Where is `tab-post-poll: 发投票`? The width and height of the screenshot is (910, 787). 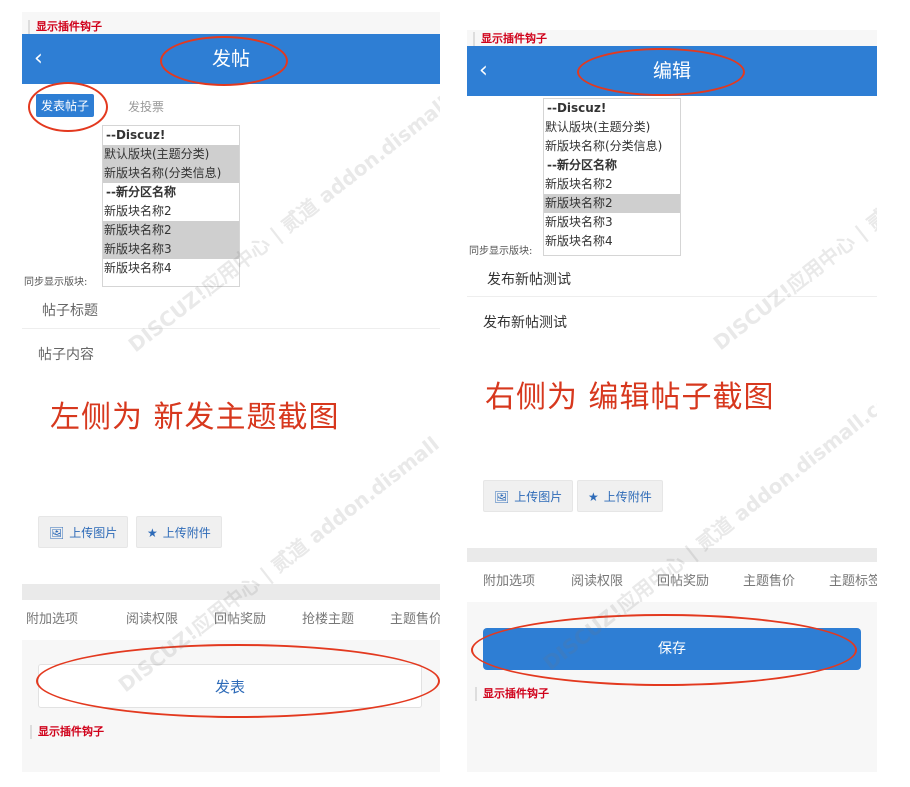
tab-post-poll: 发投票 is located at coordinates (146, 106).